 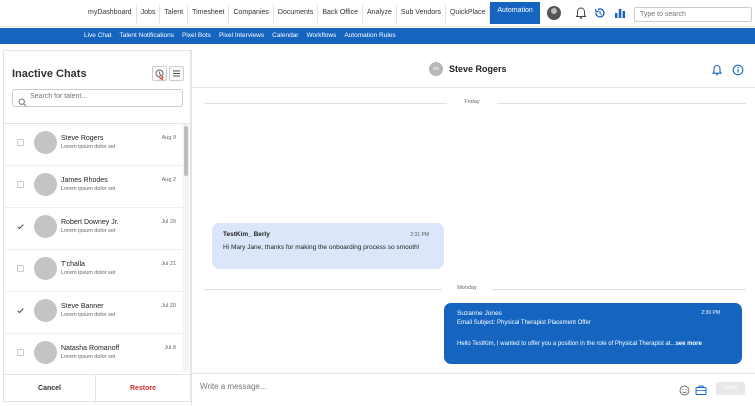 I want to click on see-more-link: see more, so click(x=688, y=344).